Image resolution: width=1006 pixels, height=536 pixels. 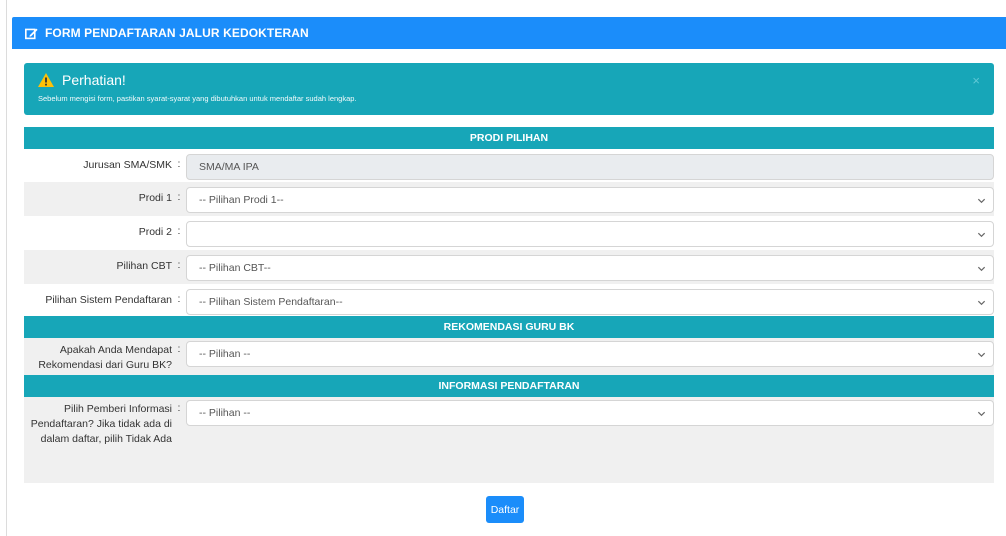 What do you see at coordinates (509, 327) in the screenshot?
I see `section-rekomendasi: REKOMENDASI GURU BK` at bounding box center [509, 327].